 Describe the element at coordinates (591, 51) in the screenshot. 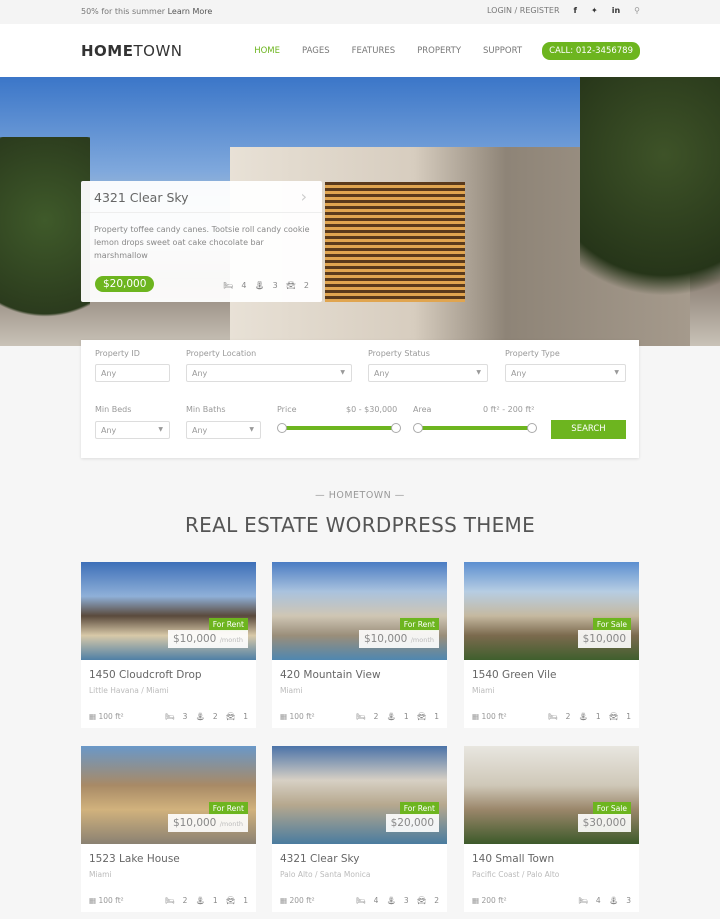

I see `call-button: CALL: 012-3456789` at that location.